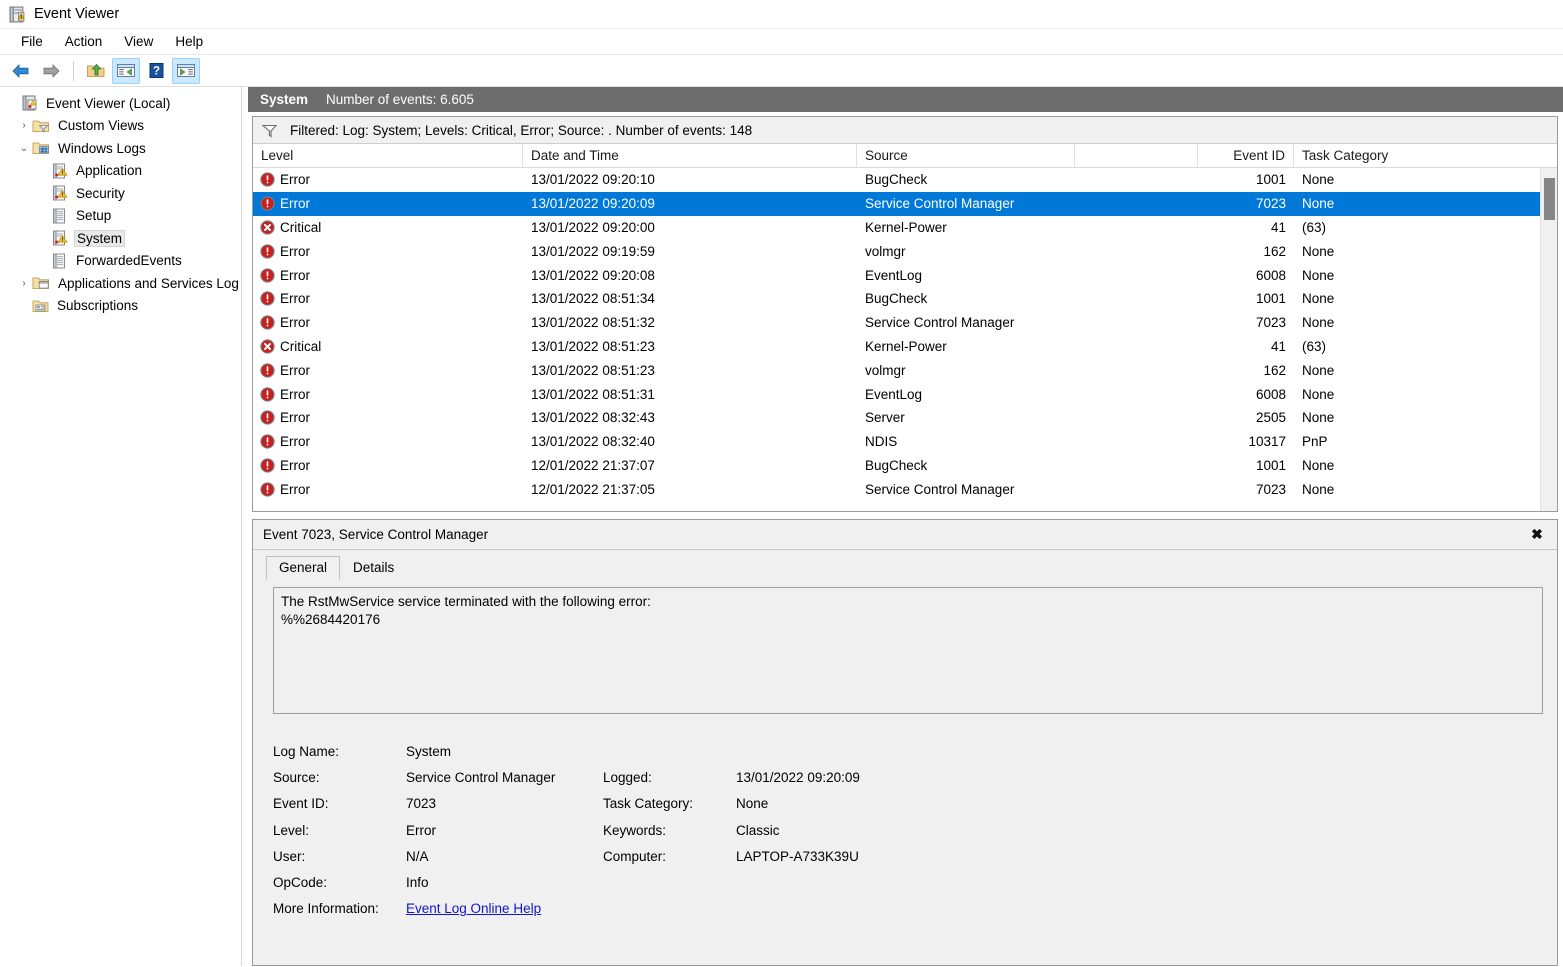  Describe the element at coordinates (1246, 155) in the screenshot. I see `column-header-event-id: Event ID` at that location.